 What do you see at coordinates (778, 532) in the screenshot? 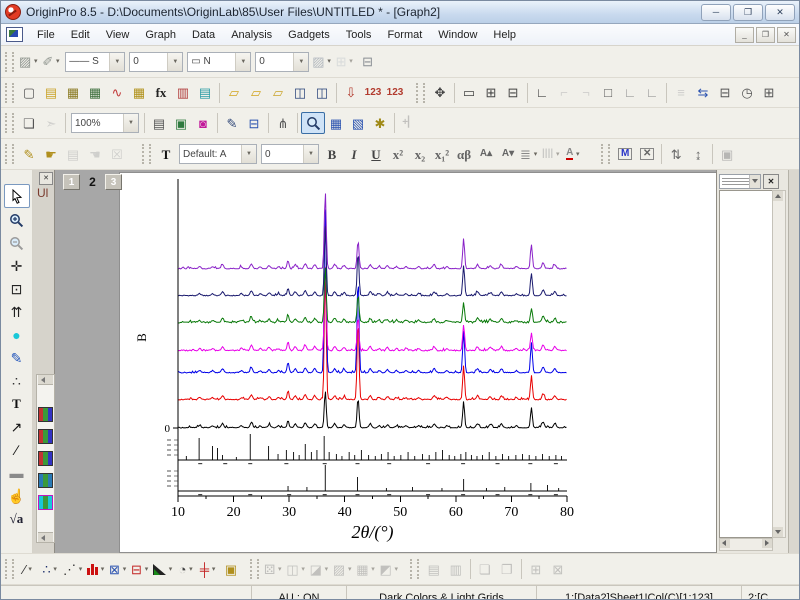
I see `scroll-down-icon` at bounding box center [778, 532].